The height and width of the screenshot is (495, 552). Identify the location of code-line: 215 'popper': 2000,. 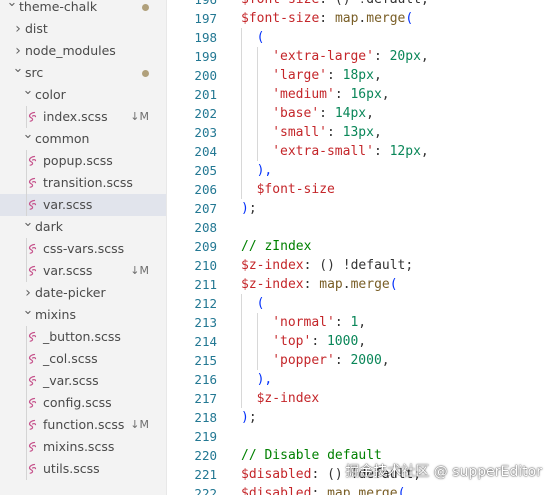
(359, 360).